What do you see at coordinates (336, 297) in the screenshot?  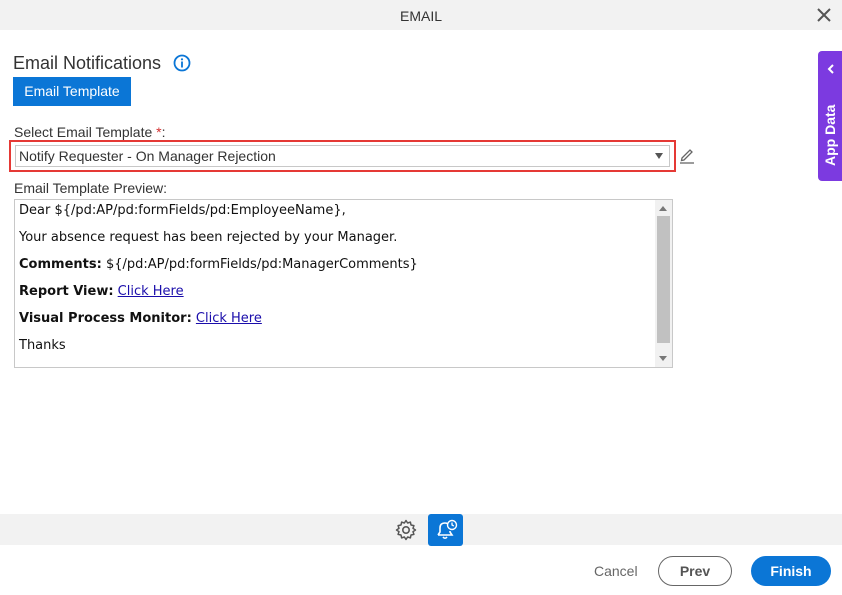 I see `preview-report: Report View: Click Here` at bounding box center [336, 297].